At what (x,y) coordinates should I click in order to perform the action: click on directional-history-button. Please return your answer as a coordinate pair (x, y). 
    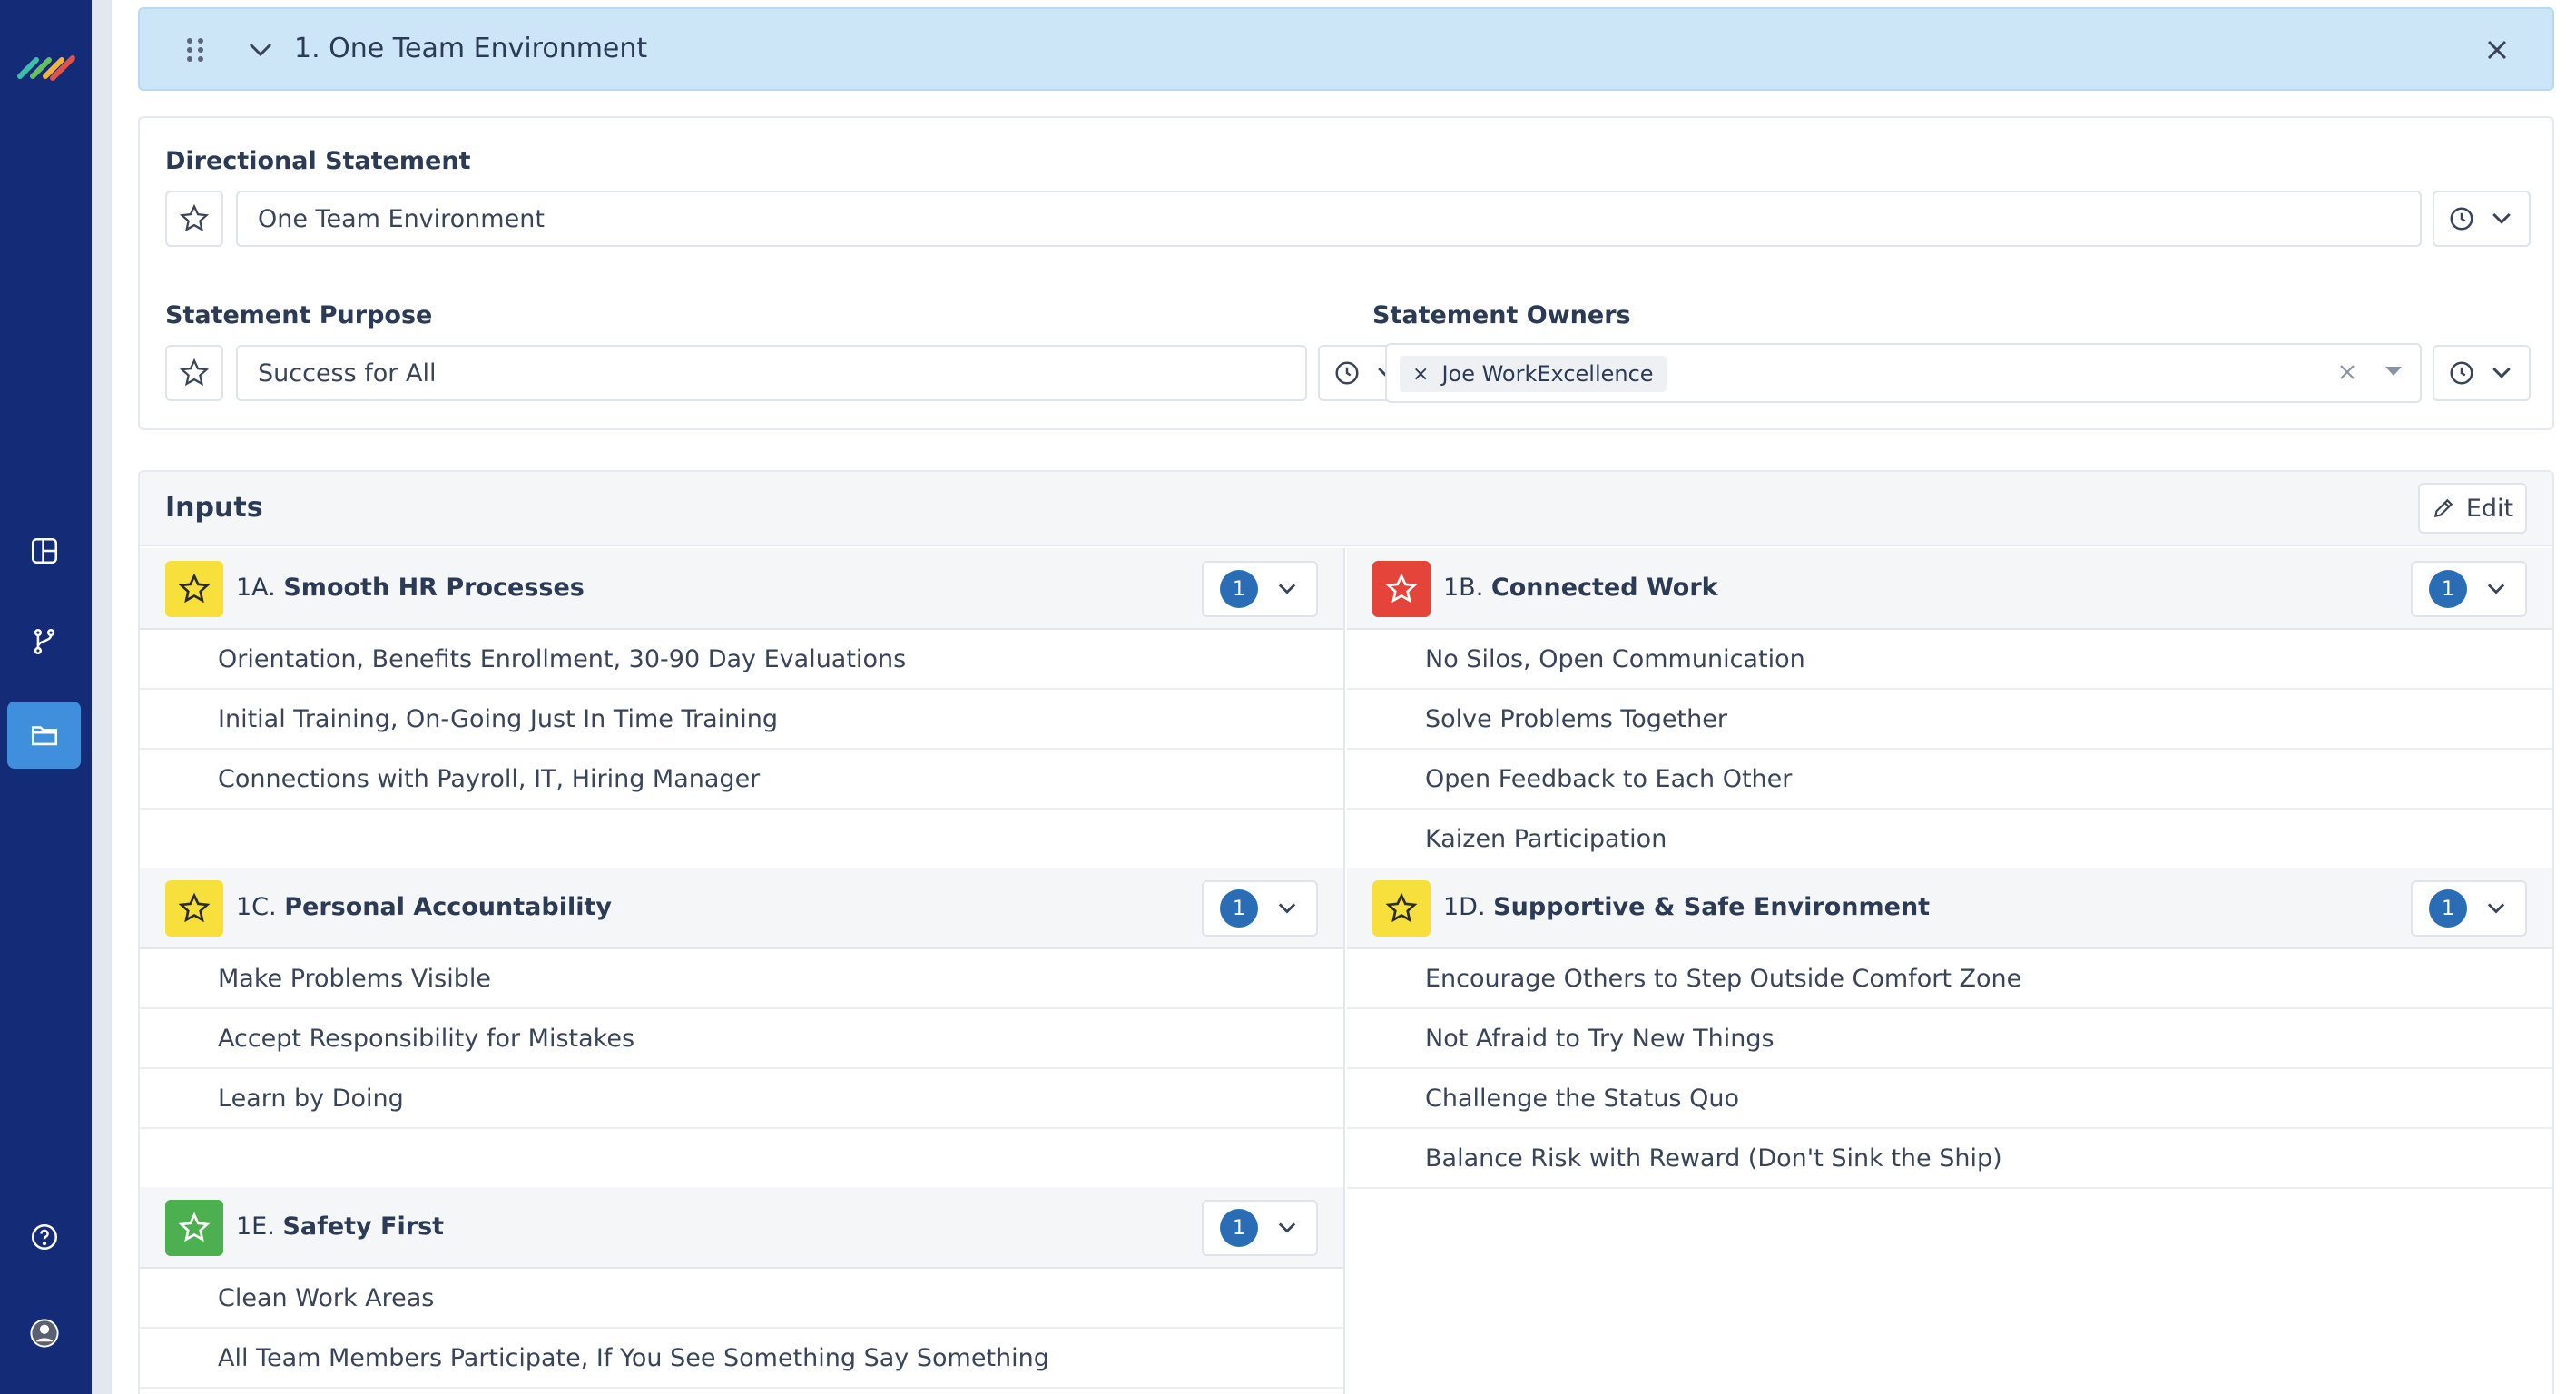
    Looking at the image, I should click on (2482, 219).